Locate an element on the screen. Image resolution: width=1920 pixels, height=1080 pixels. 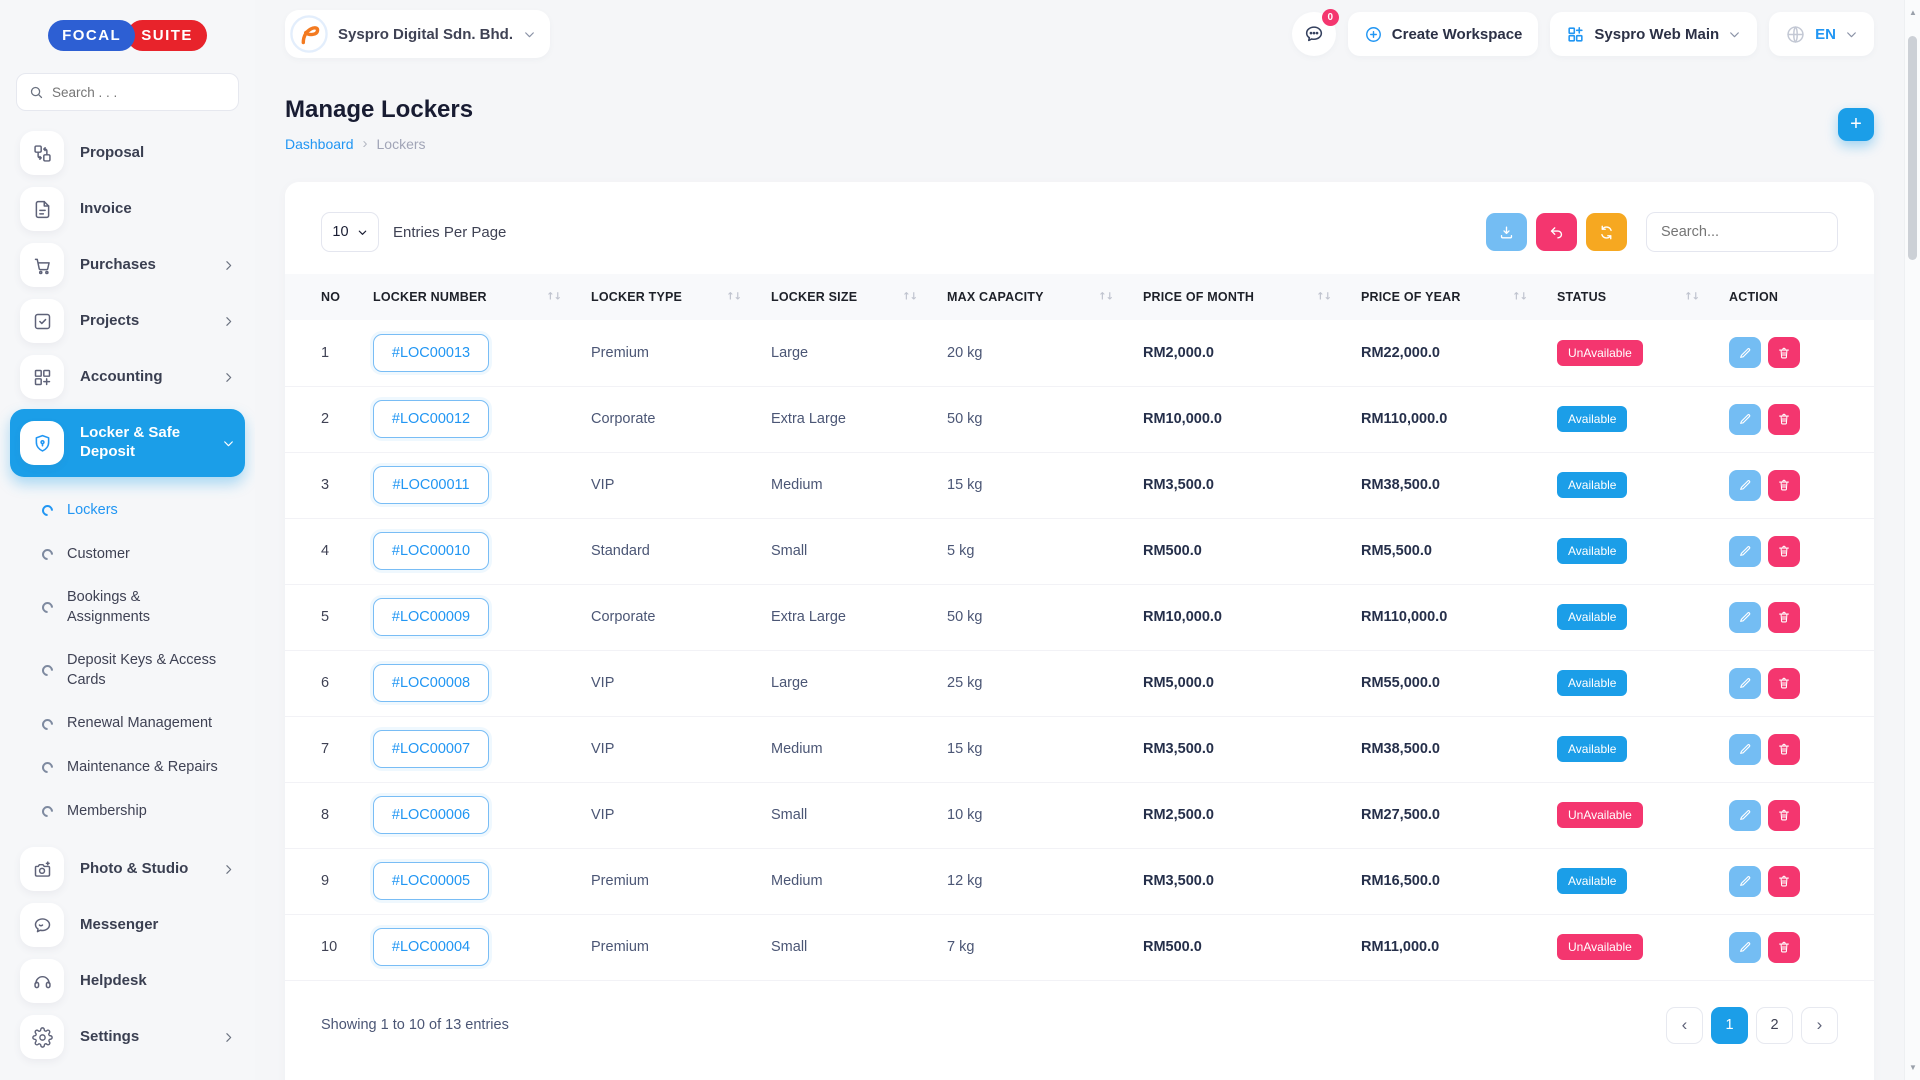
refresh-button is located at coordinates (1606, 232).